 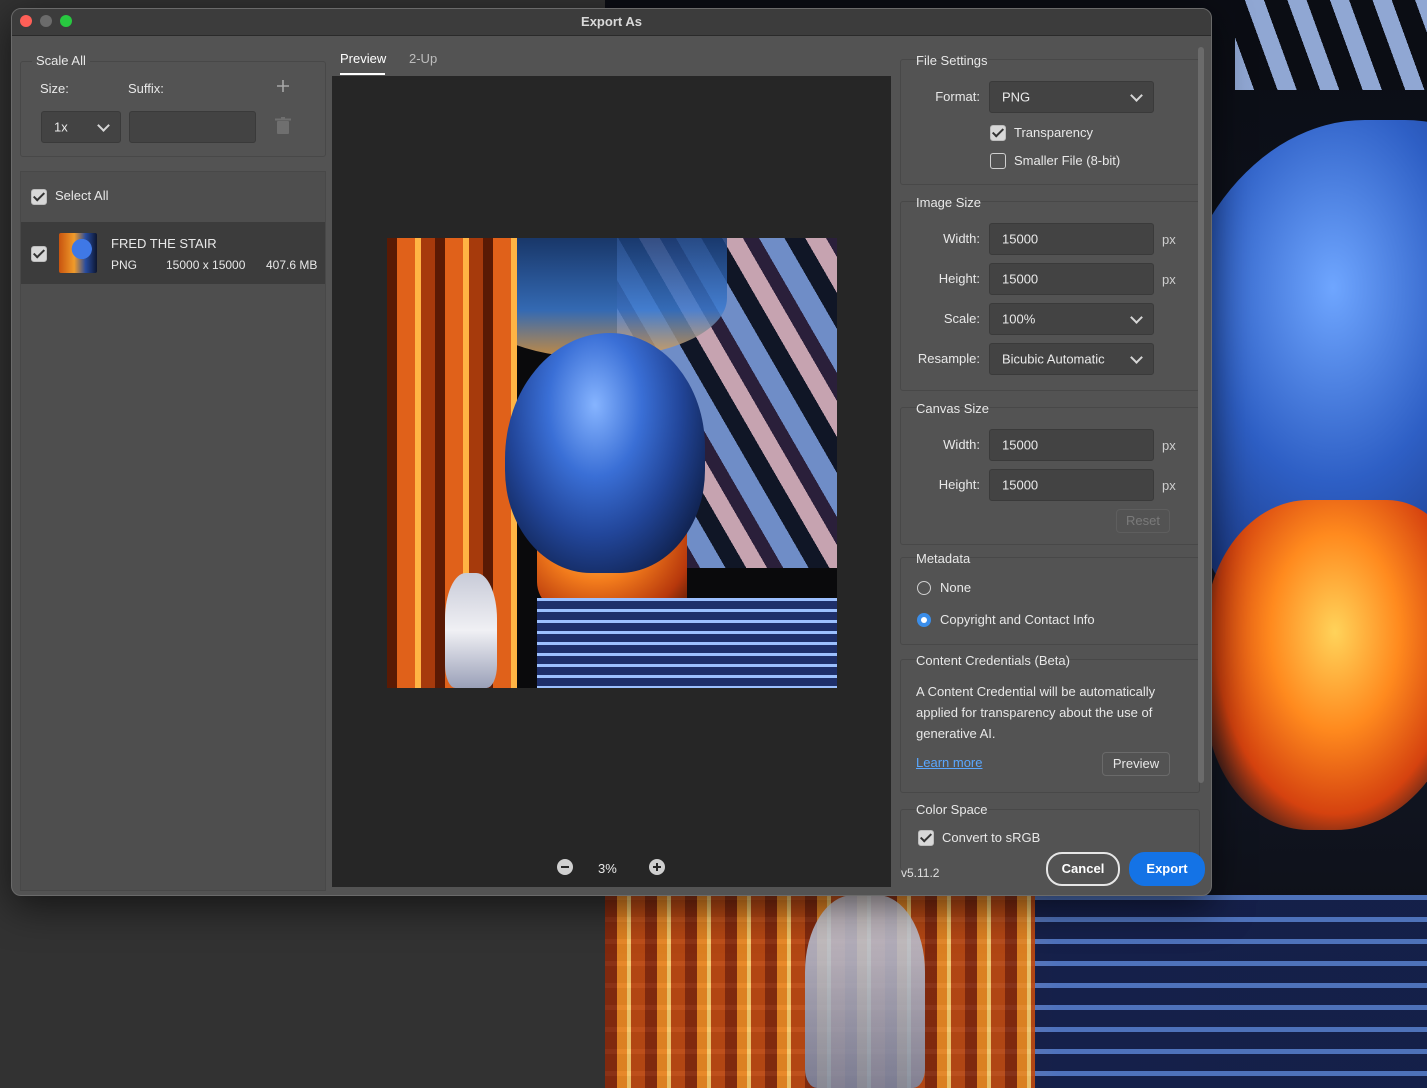 I want to click on smaller-file-label: Smaller File (8-bit), so click(x=1067, y=160).